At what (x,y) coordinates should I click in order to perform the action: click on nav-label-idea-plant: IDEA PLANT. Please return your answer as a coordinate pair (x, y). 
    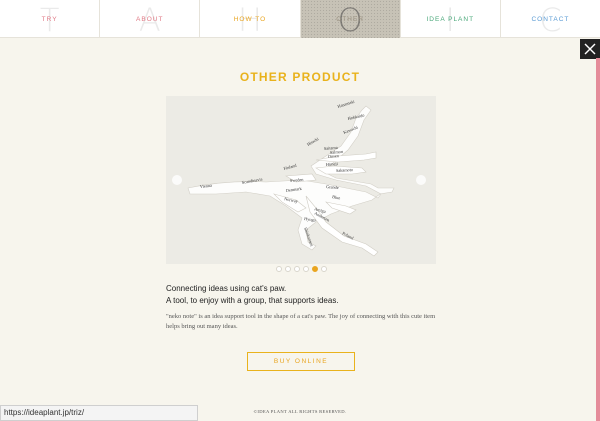
    Looking at the image, I should click on (450, 19).